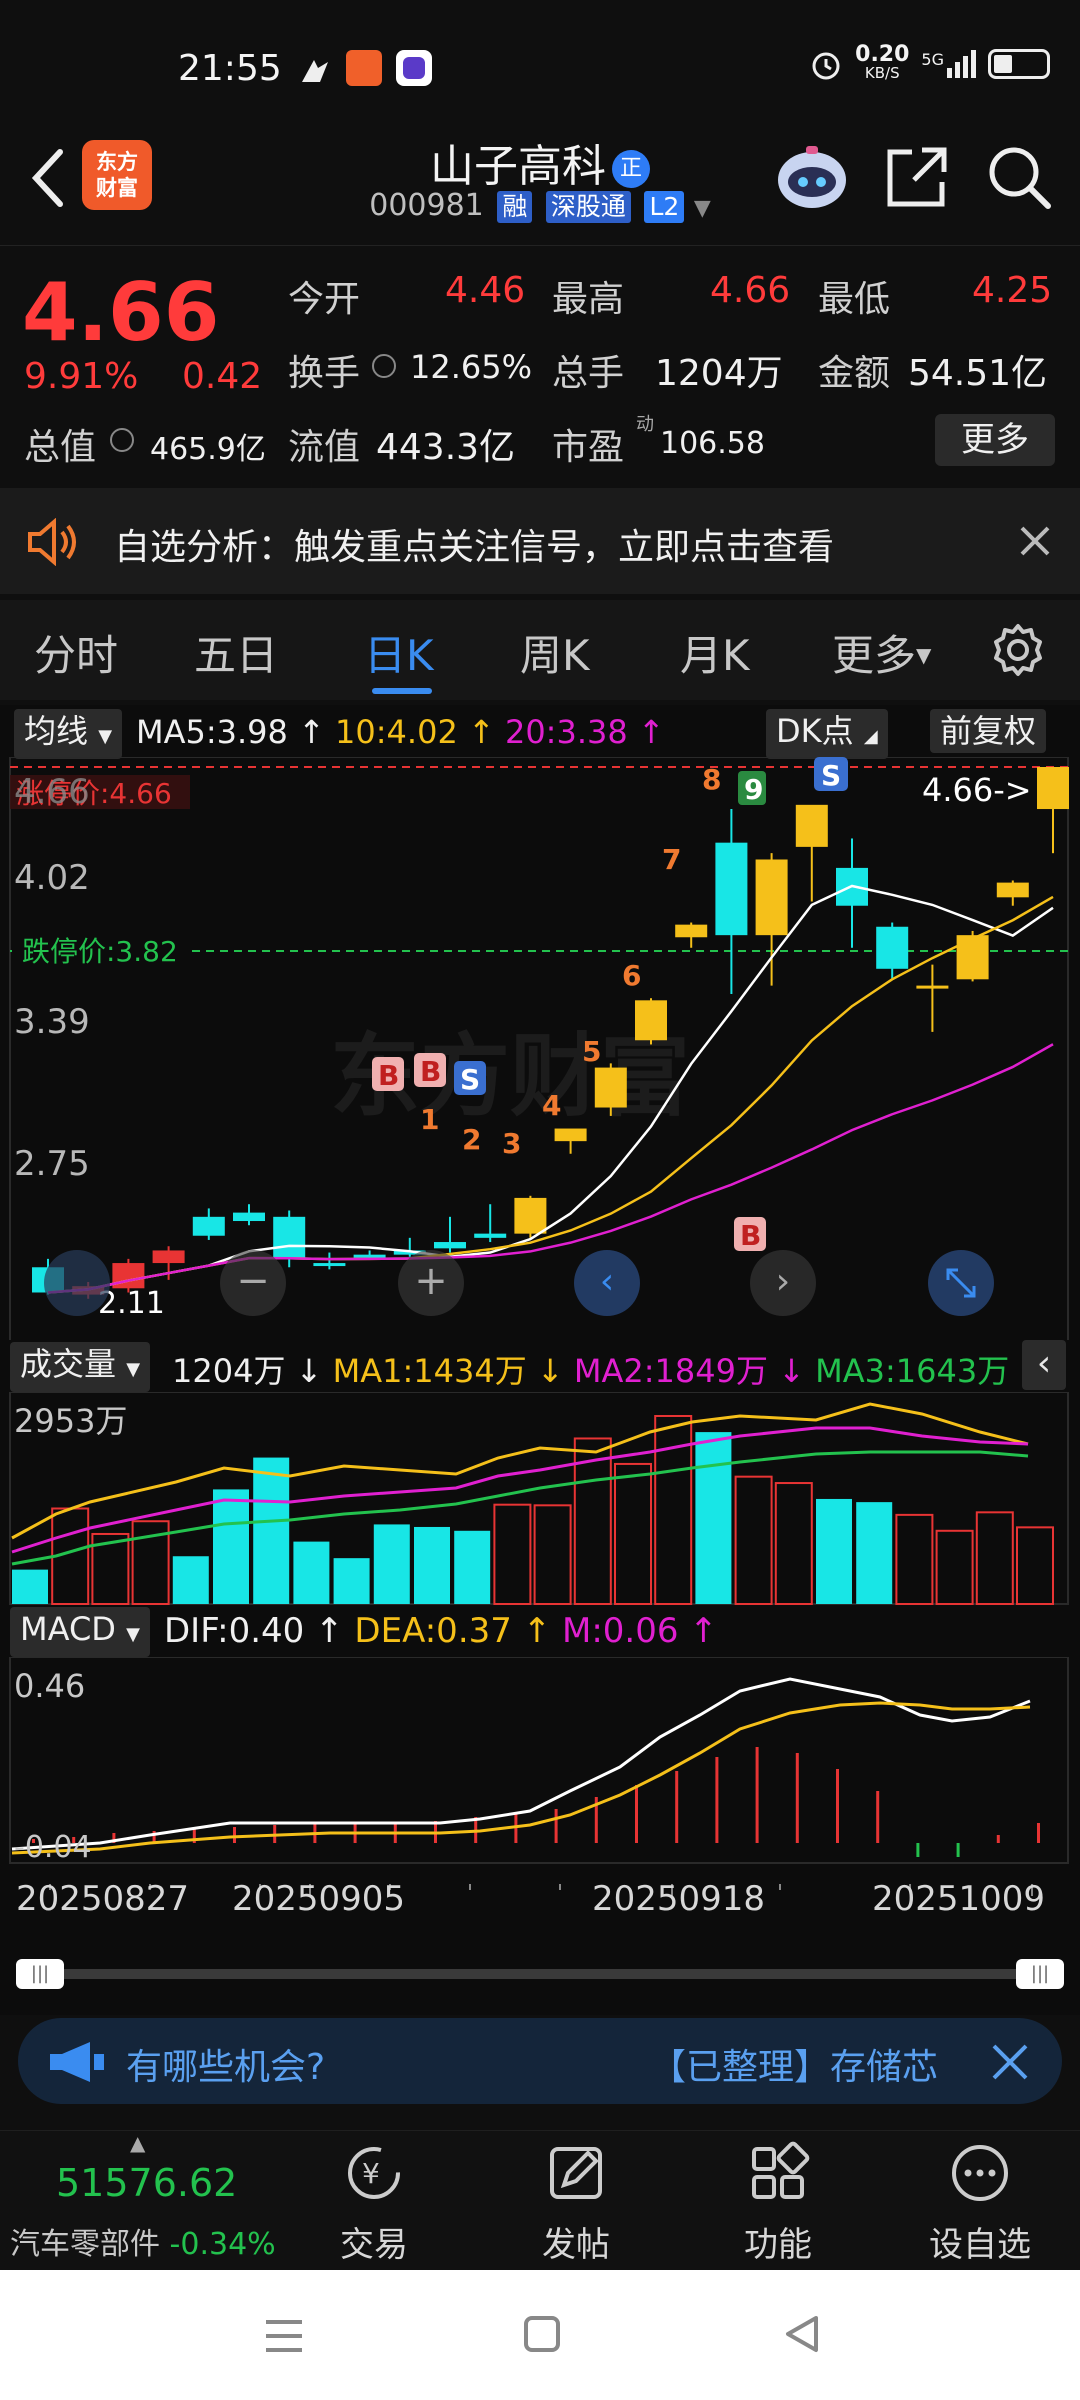  What do you see at coordinates (854, 373) in the screenshot?
I see `amount-label: 金额` at bounding box center [854, 373].